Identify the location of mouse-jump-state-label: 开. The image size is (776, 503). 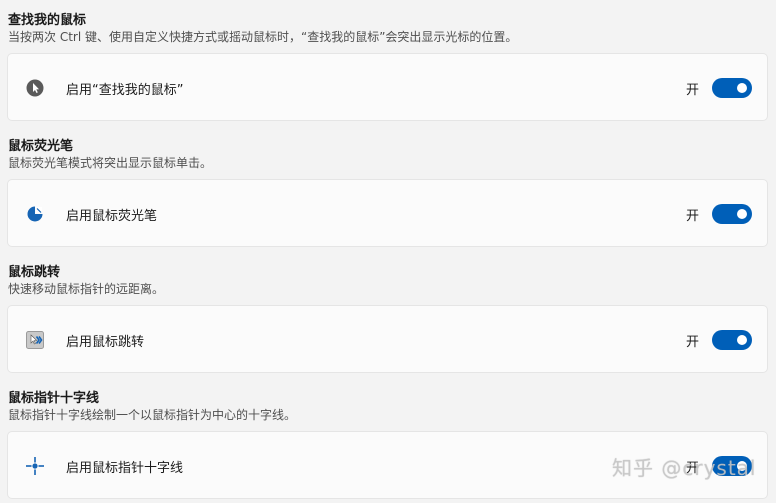
(693, 342).